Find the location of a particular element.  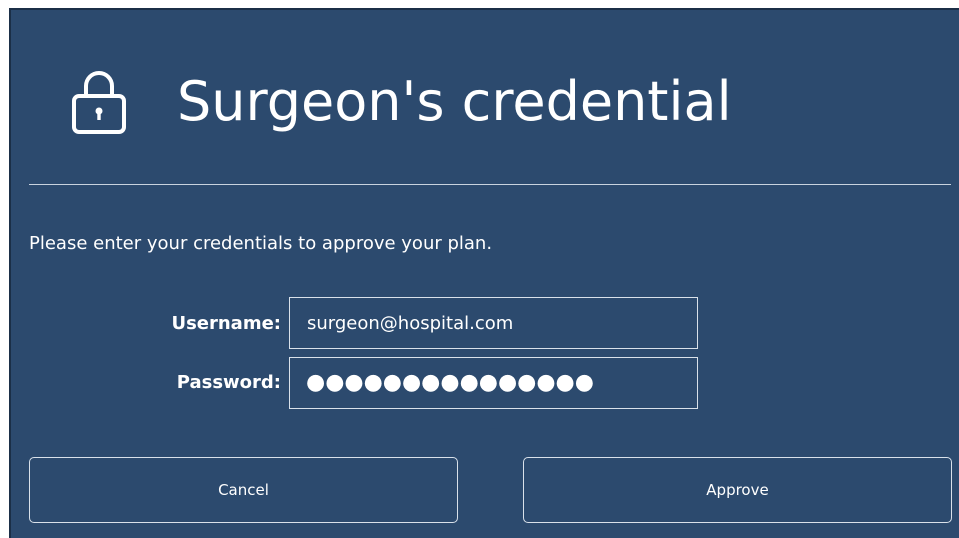

dialog-title: Surgeon's credential is located at coordinates (454, 101).